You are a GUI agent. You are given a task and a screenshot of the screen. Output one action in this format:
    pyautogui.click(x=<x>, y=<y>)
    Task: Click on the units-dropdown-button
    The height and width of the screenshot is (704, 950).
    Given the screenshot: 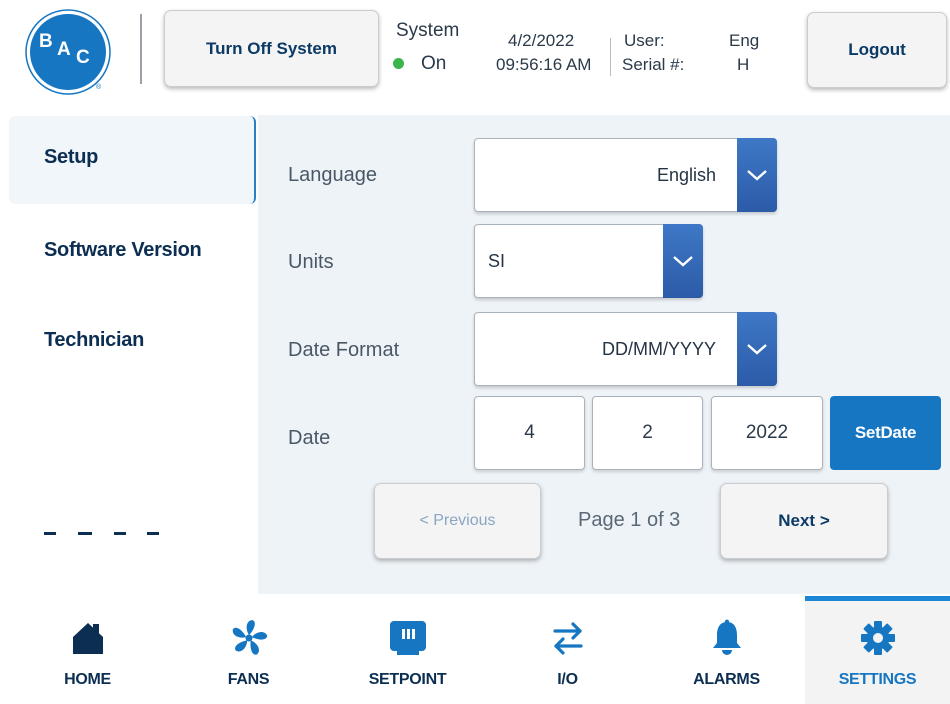 What is the action you would take?
    pyautogui.click(x=683, y=261)
    